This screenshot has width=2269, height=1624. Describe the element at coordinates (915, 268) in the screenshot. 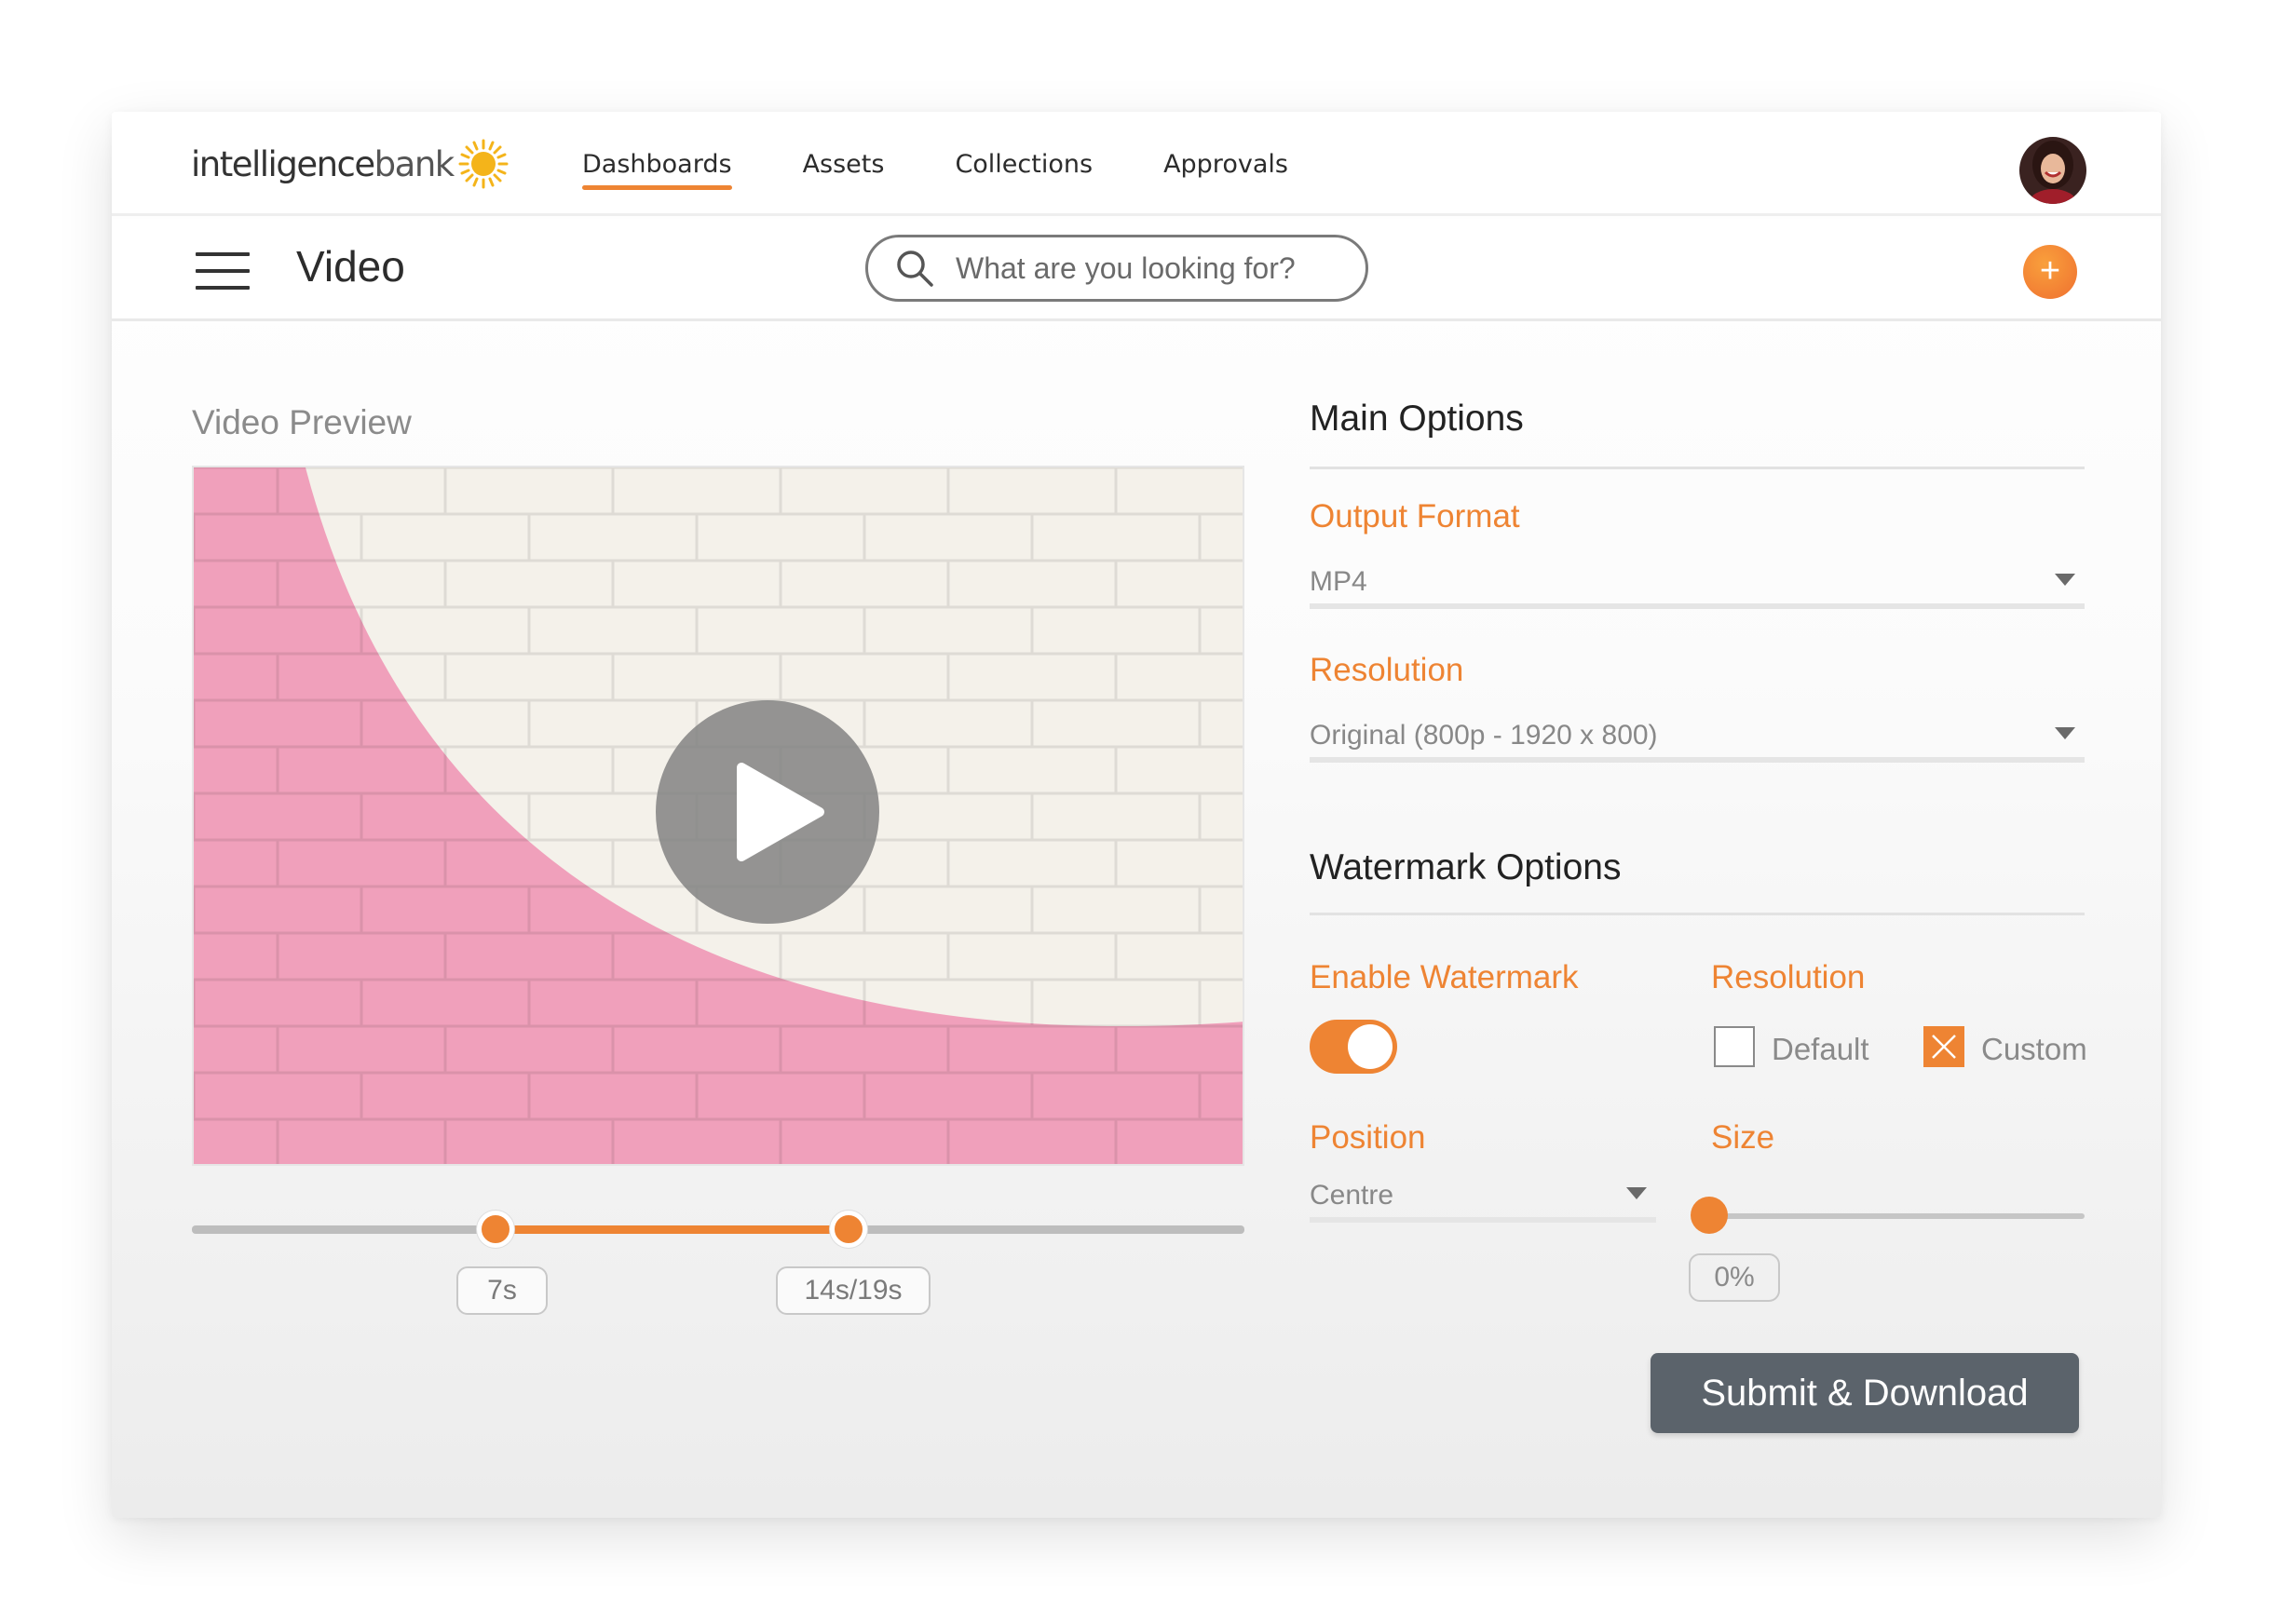

I see `search-icon` at that location.